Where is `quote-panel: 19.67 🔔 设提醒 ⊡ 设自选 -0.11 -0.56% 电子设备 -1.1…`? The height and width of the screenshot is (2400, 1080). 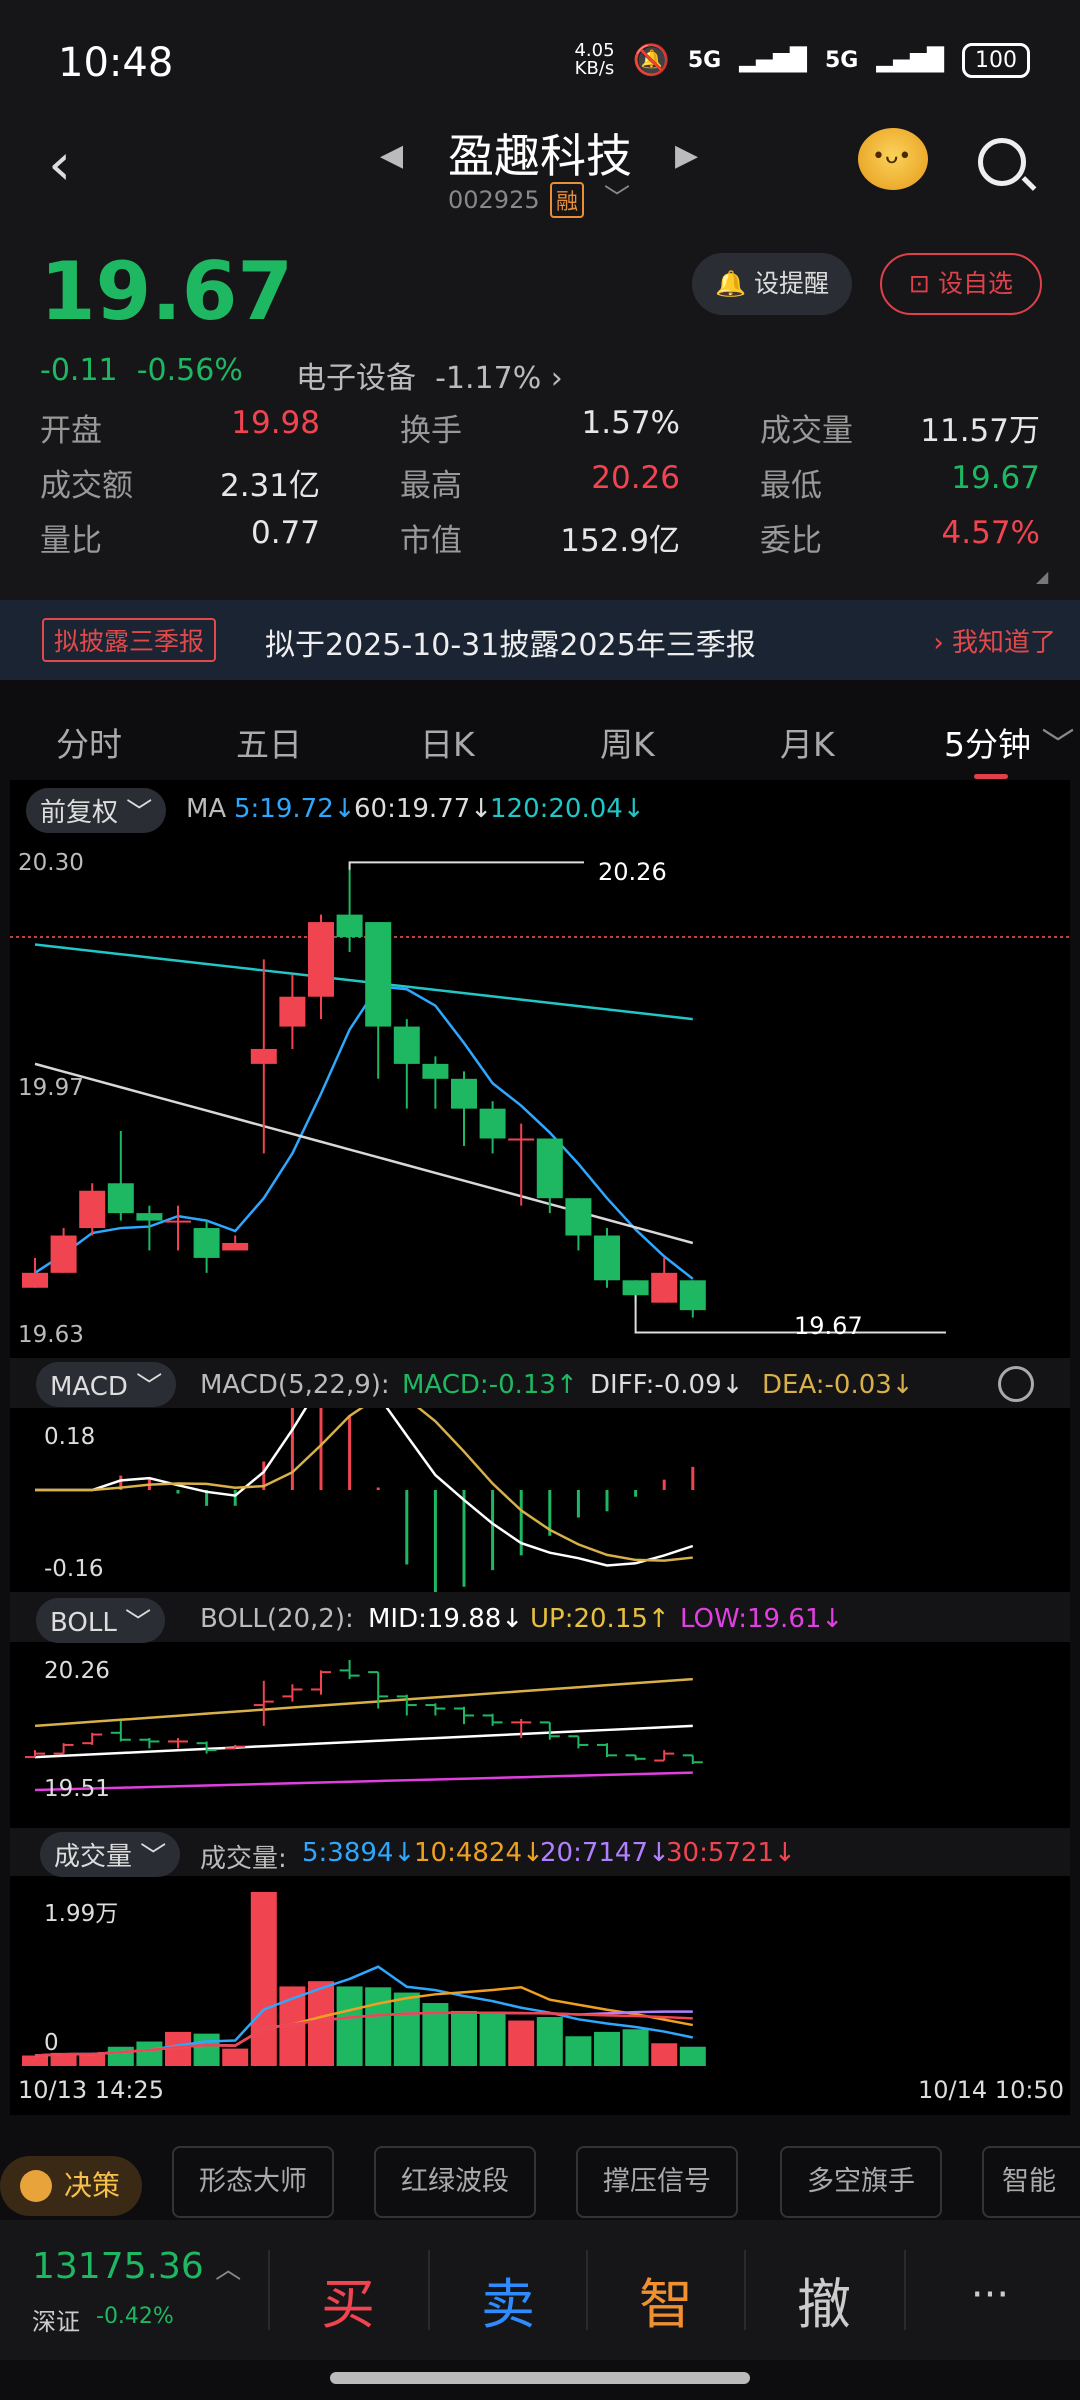 quote-panel: 19.67 🔔 设提醒 ⊡ 设自选 -0.11 -0.56% 电子设备 -1.1… is located at coordinates (540, 422).